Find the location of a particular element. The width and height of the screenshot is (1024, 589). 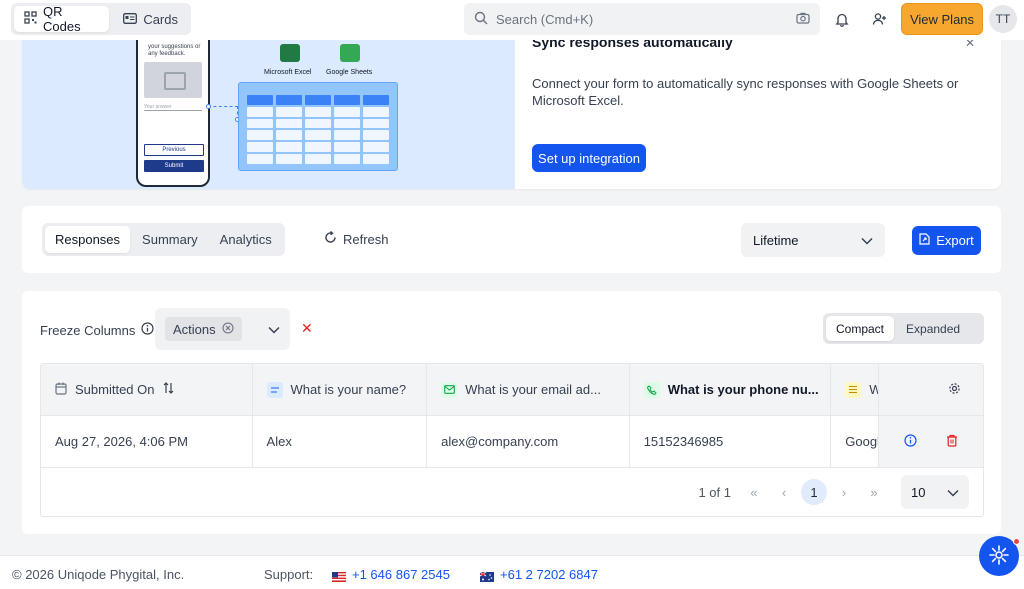

qr-code-icon is located at coordinates (30, 19).